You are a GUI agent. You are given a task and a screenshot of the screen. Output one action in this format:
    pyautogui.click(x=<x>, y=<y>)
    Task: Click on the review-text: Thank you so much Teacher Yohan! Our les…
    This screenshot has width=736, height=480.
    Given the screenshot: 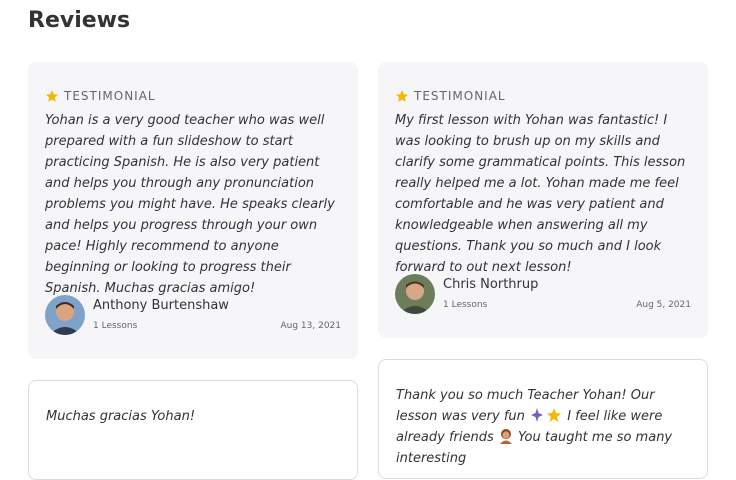 What is the action you would take?
    pyautogui.click(x=543, y=427)
    